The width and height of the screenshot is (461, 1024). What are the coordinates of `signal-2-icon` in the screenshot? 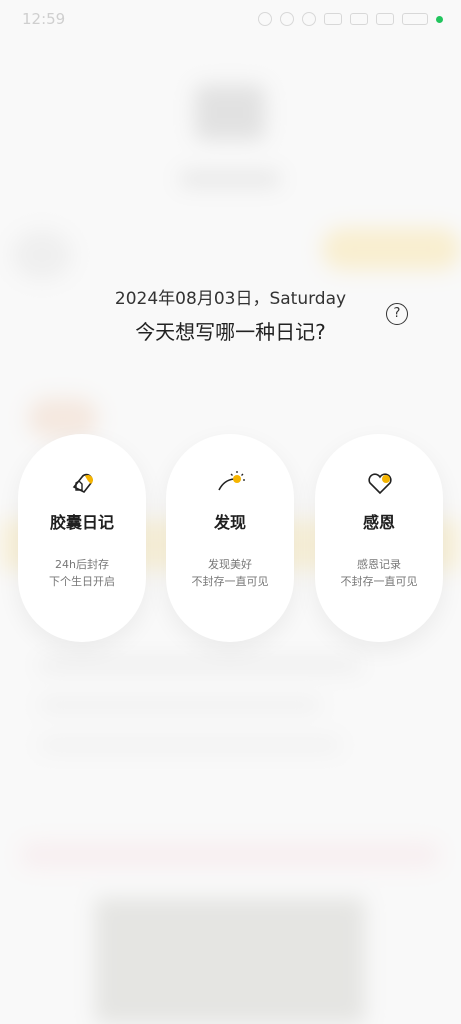 It's located at (385, 19).